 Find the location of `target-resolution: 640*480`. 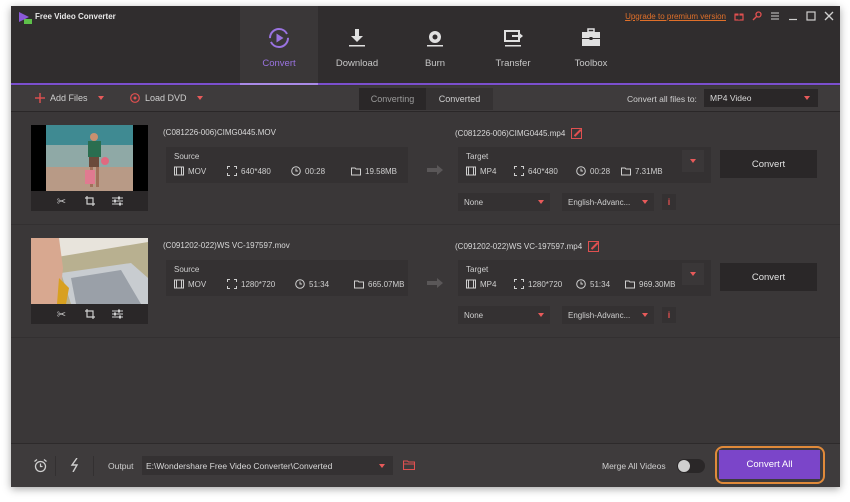

target-resolution: 640*480 is located at coordinates (536, 171).